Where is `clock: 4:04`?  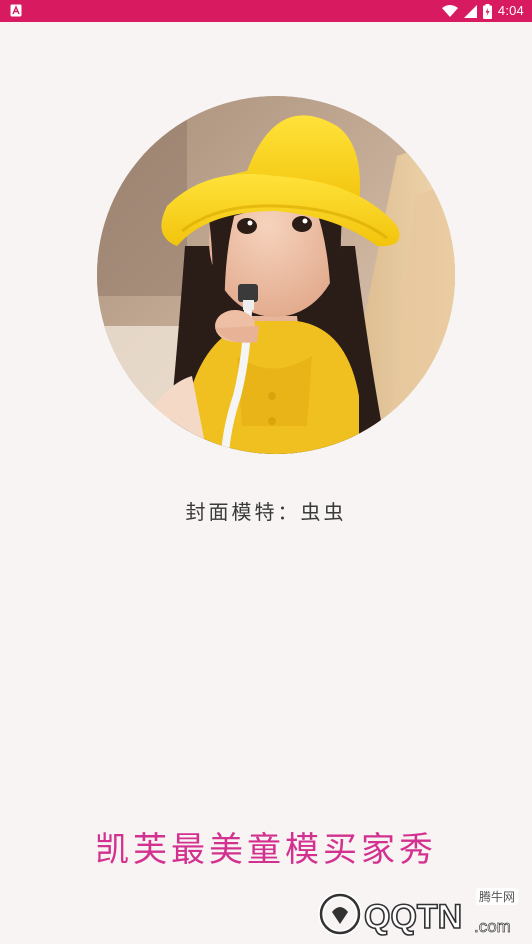 clock: 4:04 is located at coordinates (510, 10).